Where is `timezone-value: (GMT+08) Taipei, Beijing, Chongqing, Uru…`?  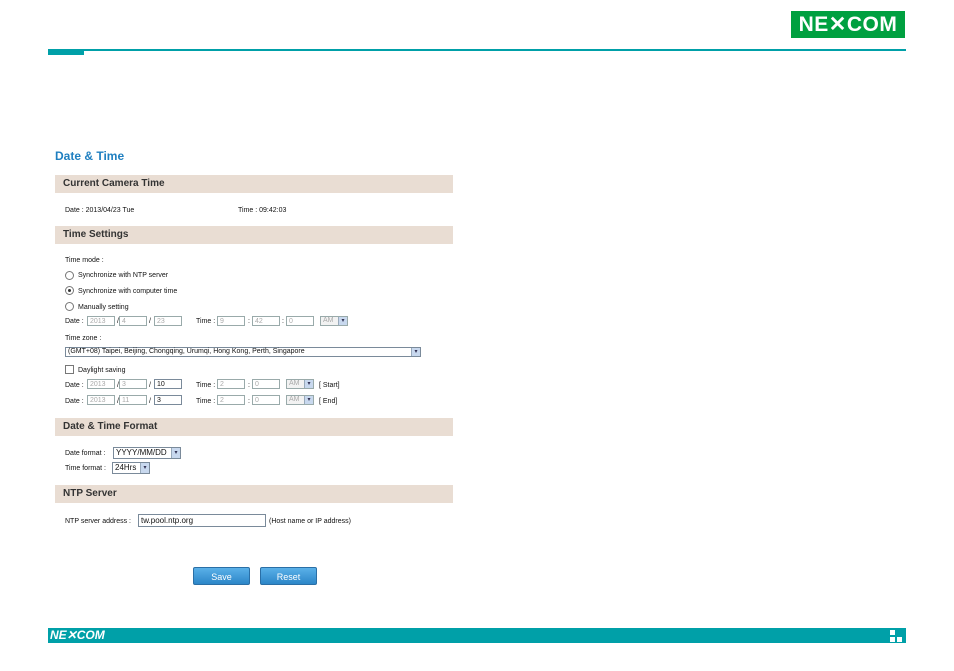 timezone-value: (GMT+08) Taipei, Beijing, Chongqing, Uru… is located at coordinates (186, 351).